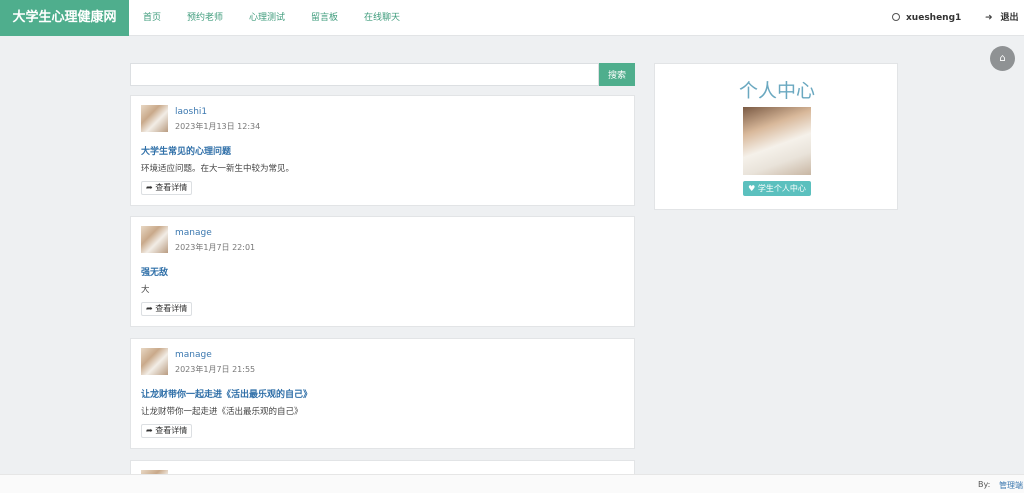  I want to click on student-center-label: 学生个人中心, so click(781, 188).